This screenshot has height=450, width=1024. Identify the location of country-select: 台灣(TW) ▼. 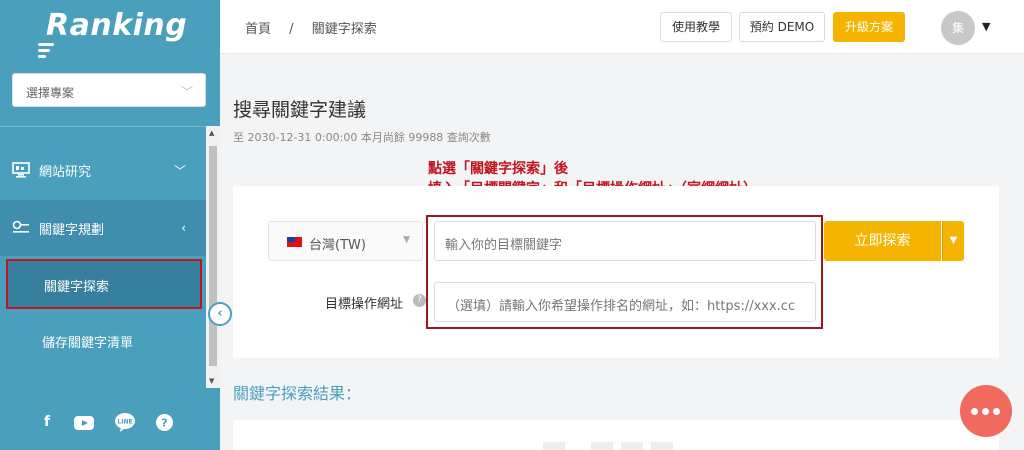
(345, 241).